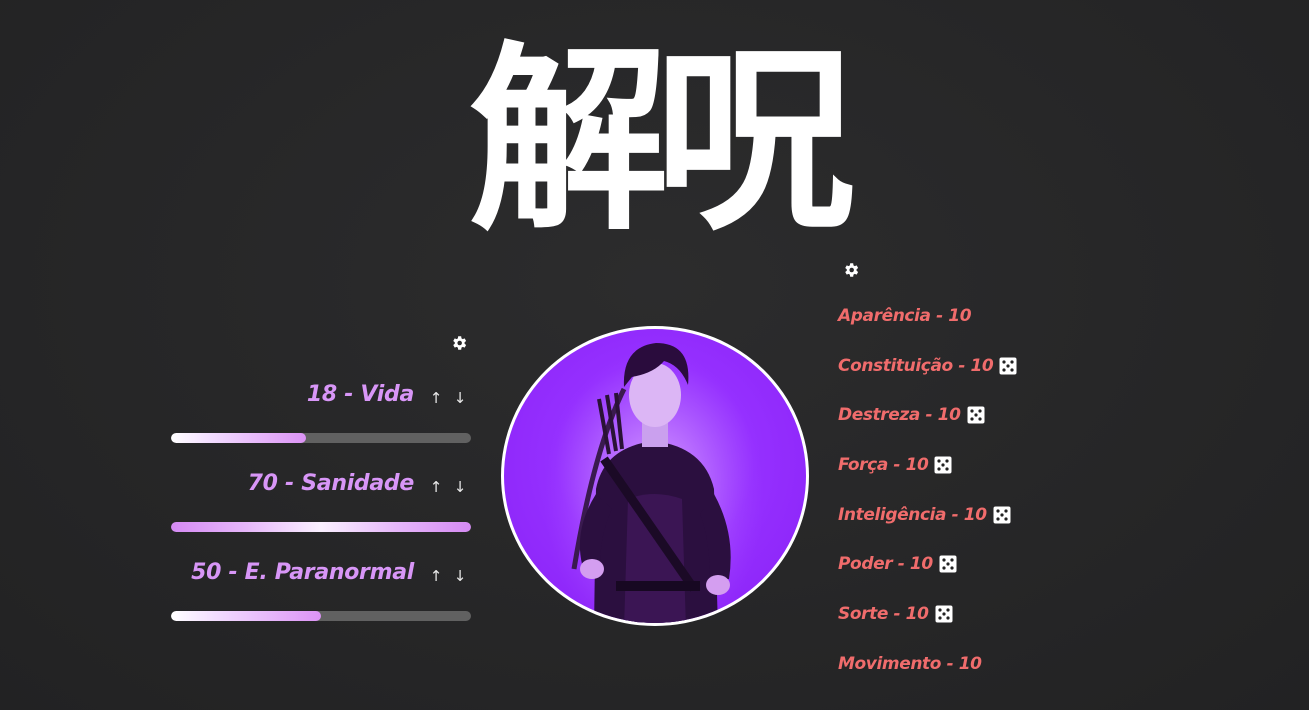 Image resolution: width=1309 pixels, height=710 pixels. I want to click on status-settings-gear-icon, so click(459, 343).